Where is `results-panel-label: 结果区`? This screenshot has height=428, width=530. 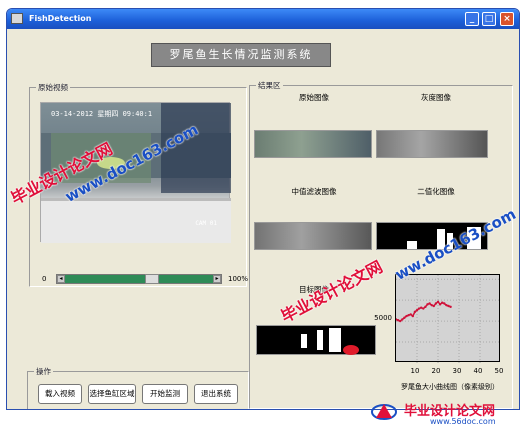
results-panel-label: 结果区 is located at coordinates (269, 85).